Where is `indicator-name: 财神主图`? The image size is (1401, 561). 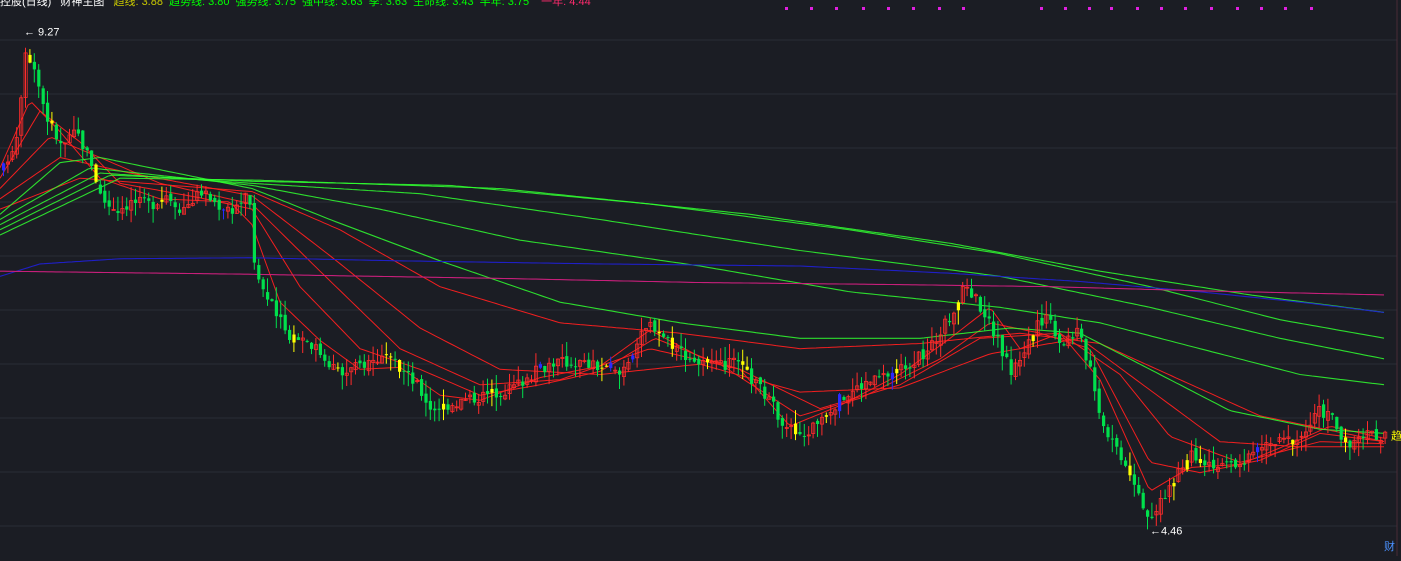
indicator-name: 财神主图 is located at coordinates (82, 4).